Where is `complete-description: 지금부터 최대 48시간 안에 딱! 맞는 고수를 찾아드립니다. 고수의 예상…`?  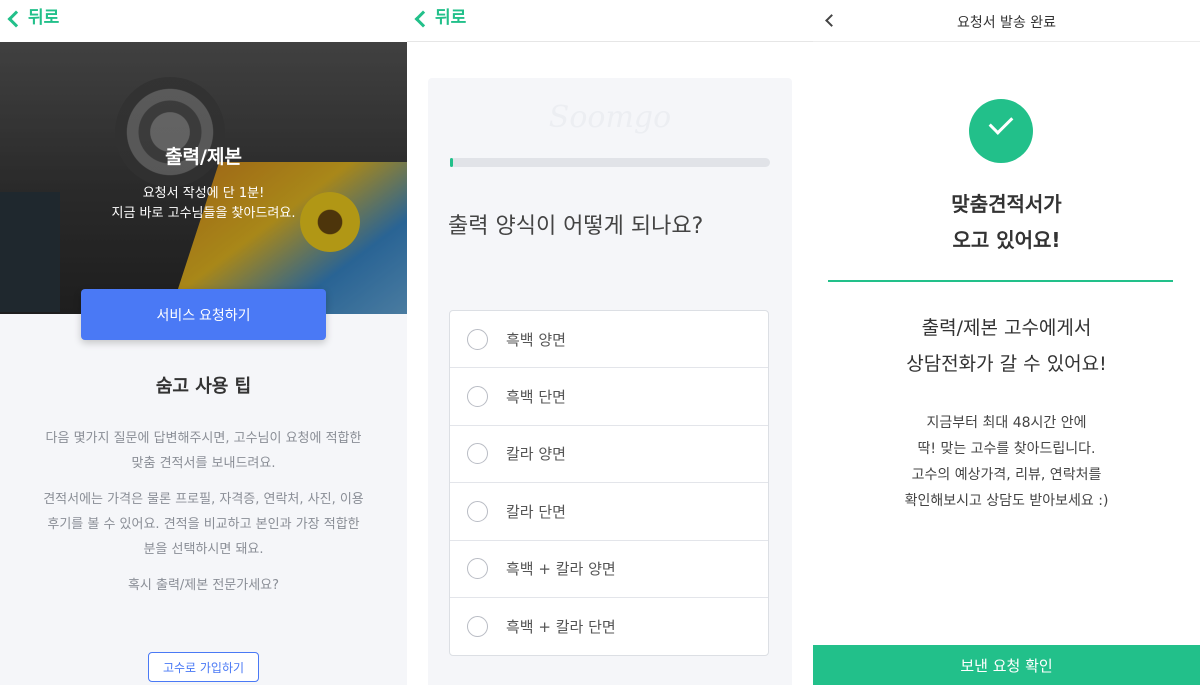 complete-description: 지금부터 최대 48시간 안에 딱! 맞는 고수를 찾아드립니다. 고수의 예상… is located at coordinates (1006, 462).